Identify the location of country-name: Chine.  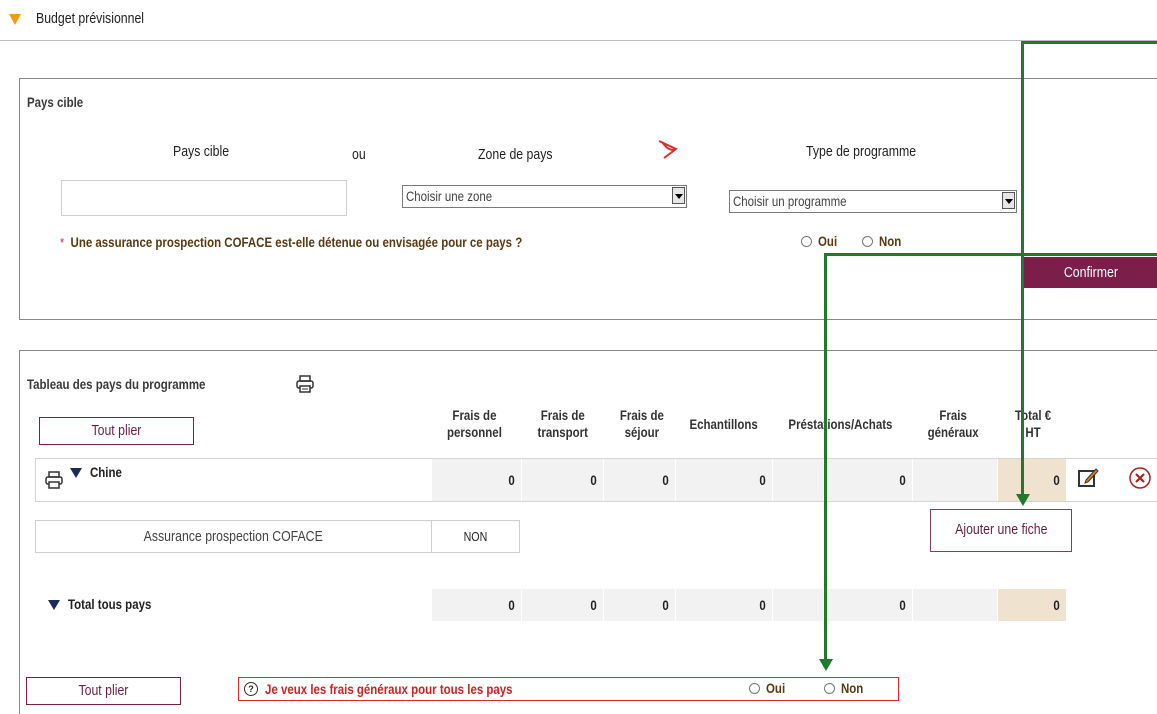
(99, 473).